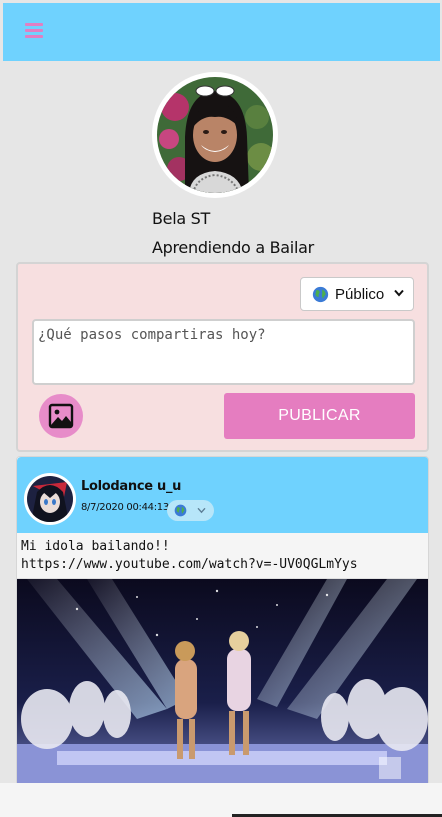 This screenshot has height=817, width=442. I want to click on user-avatar-image, so click(215, 135).